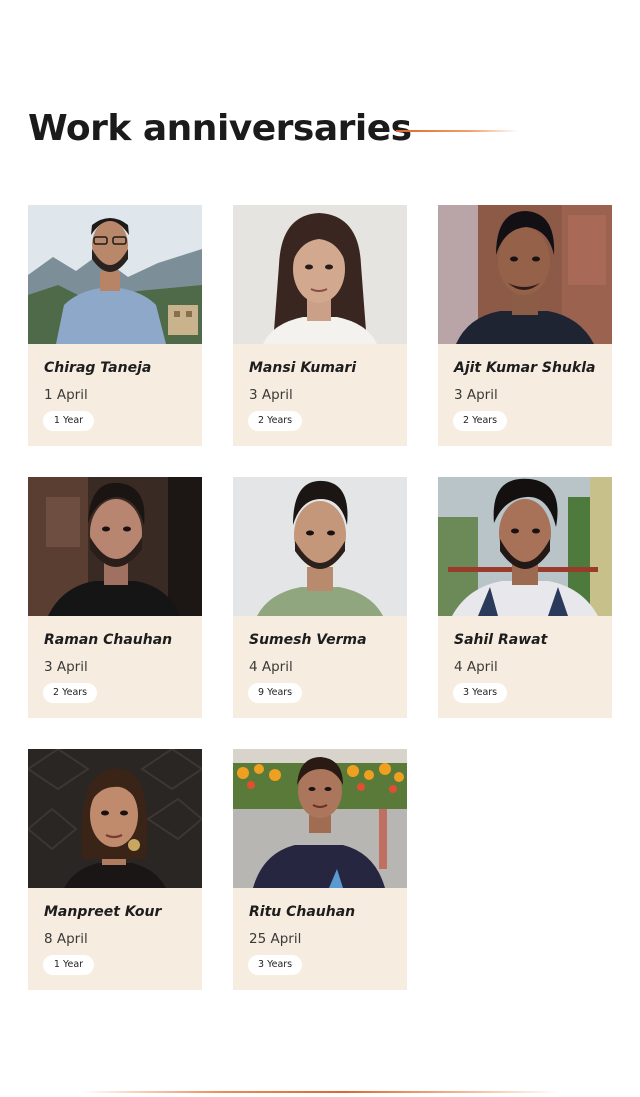 Image resolution: width=640 pixels, height=1097 pixels. I want to click on employee-name: Manpreet Kour, so click(103, 912).